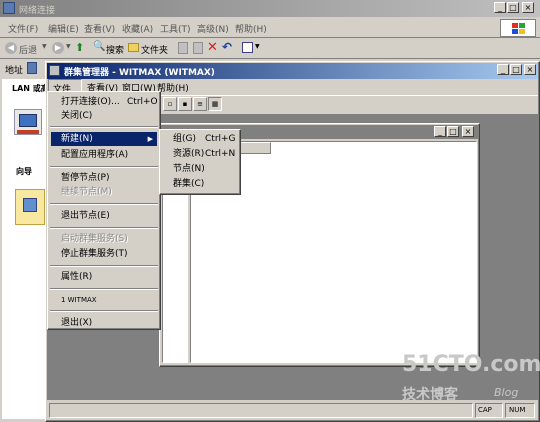  Describe the element at coordinates (104, 139) in the screenshot. I see `menu-new: 新建(N) ▶` at that location.